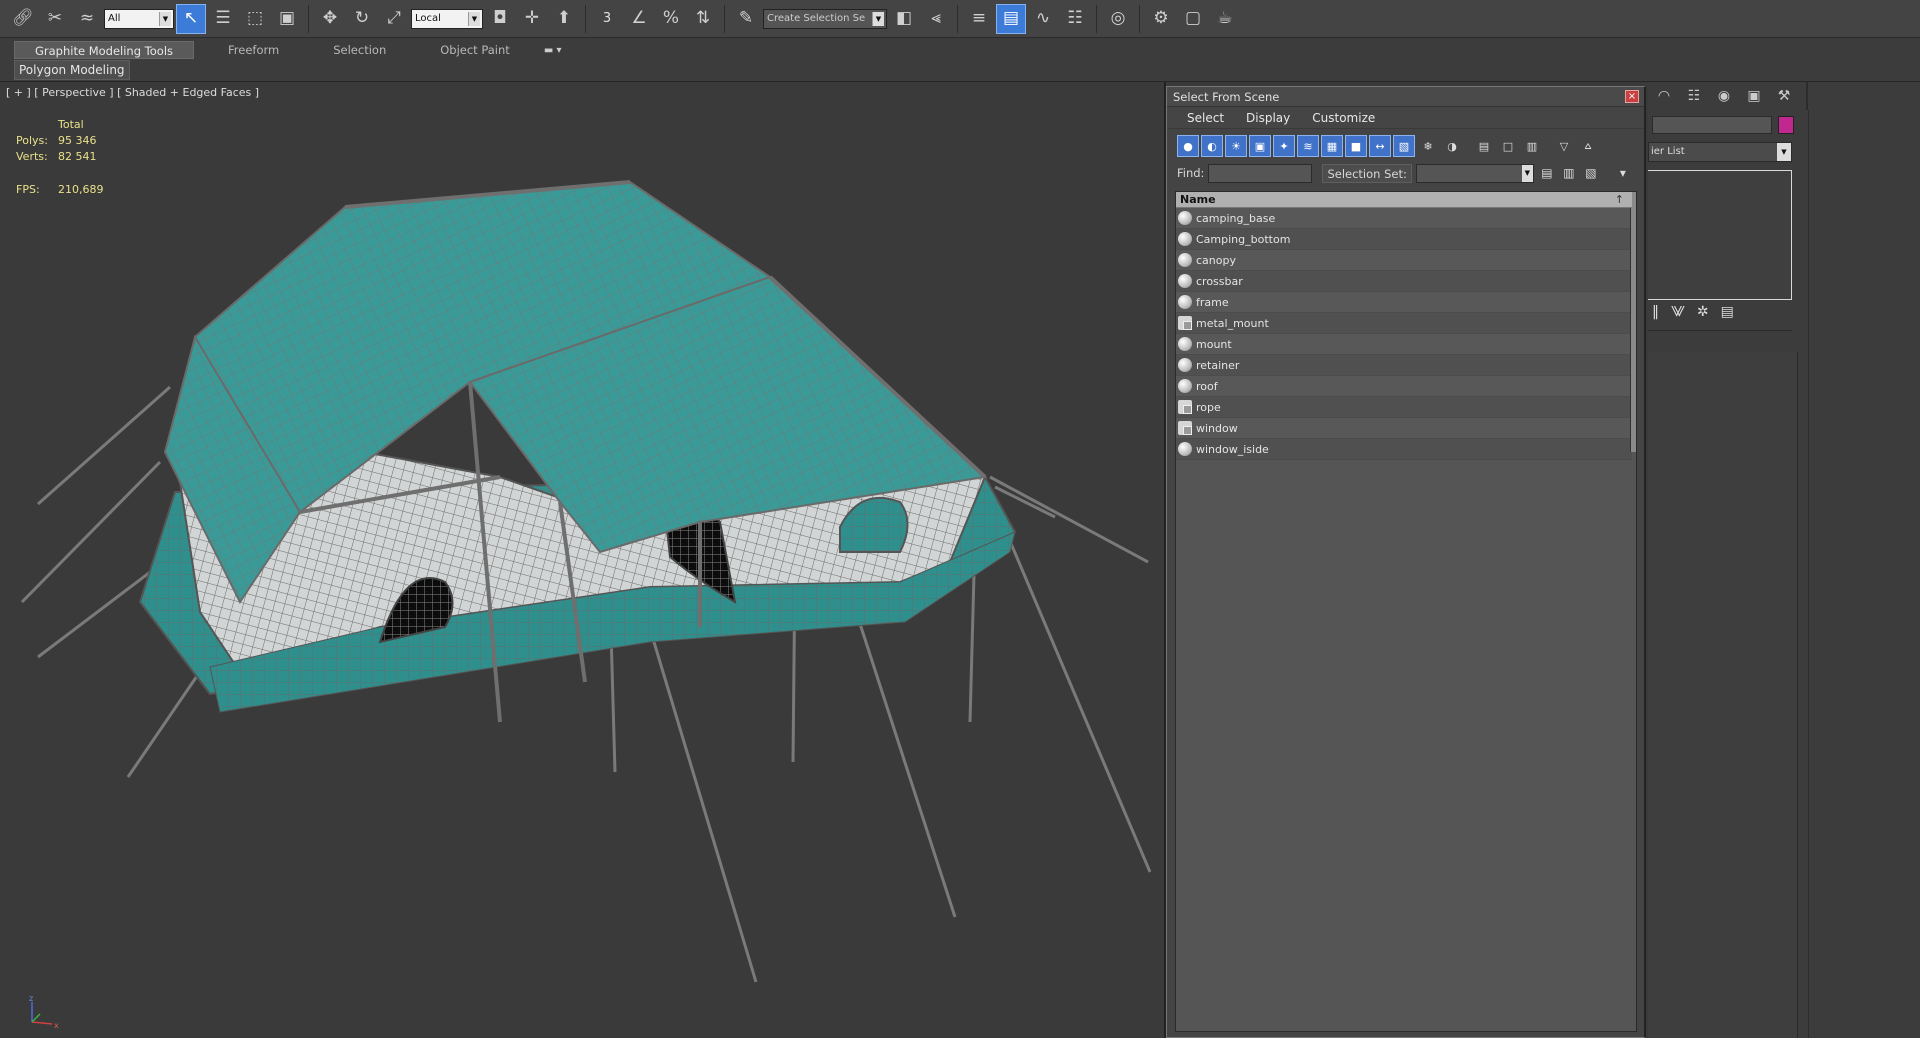 Image resolution: width=1920 pixels, height=1038 pixels. What do you see at coordinates (825, 18) in the screenshot?
I see `named-selection-set-dropdown: Create Selection Se ▼` at bounding box center [825, 18].